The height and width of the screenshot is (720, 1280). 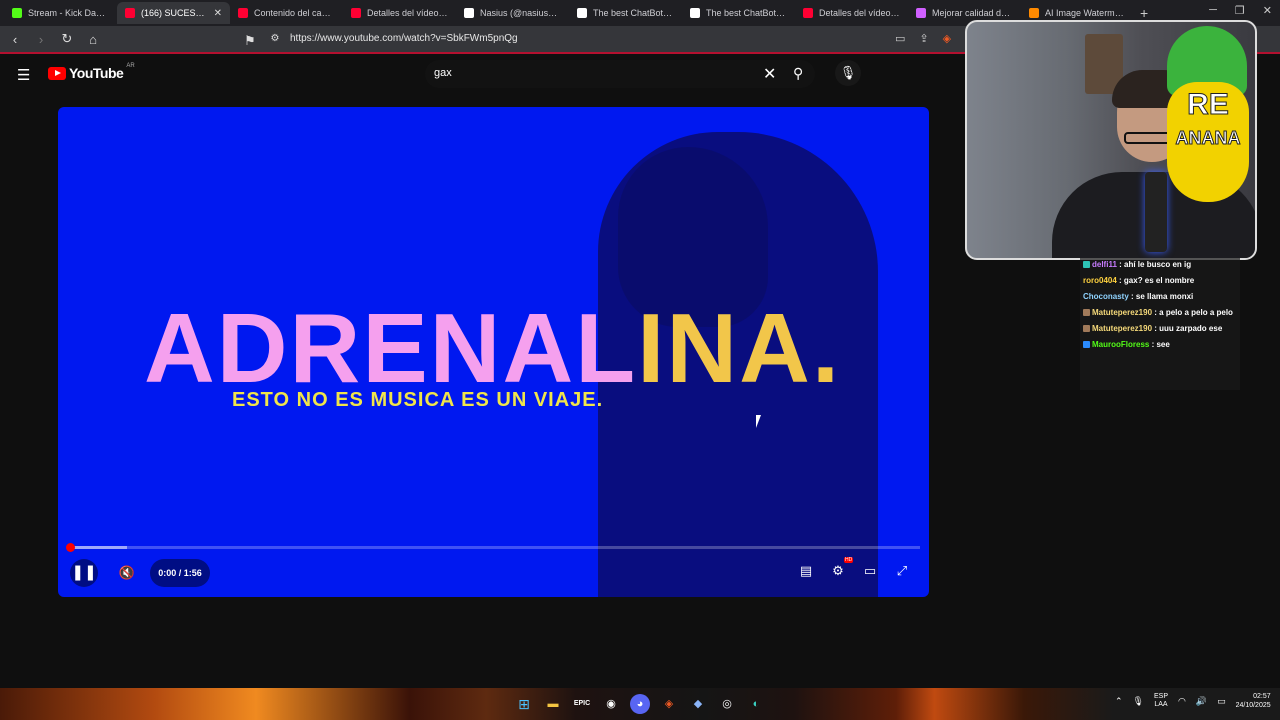 What do you see at coordinates (900, 38) in the screenshot?
I see `cast-icon: ▭` at bounding box center [900, 38].